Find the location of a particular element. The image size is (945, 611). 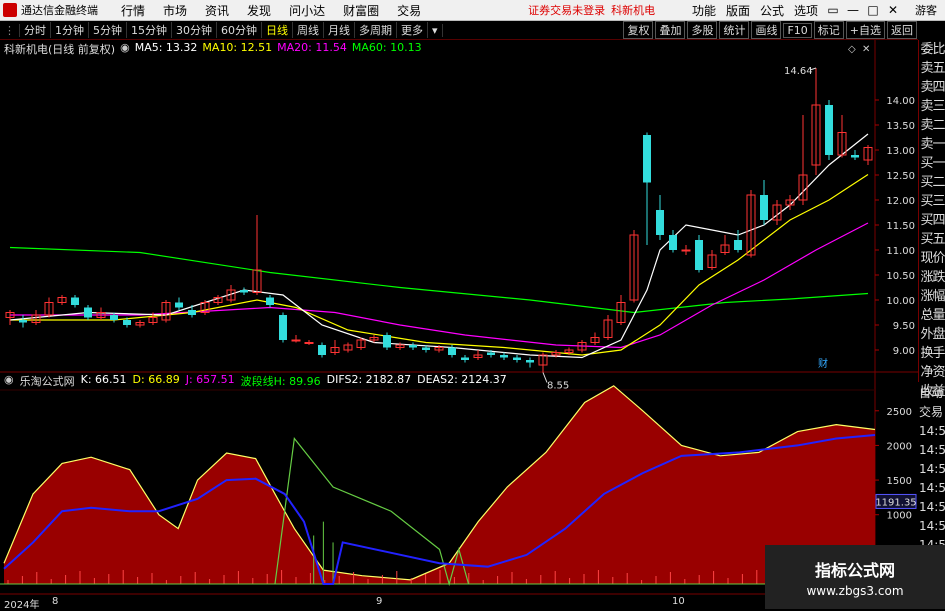

side-item-1: 卖五 is located at coordinates (932, 68).